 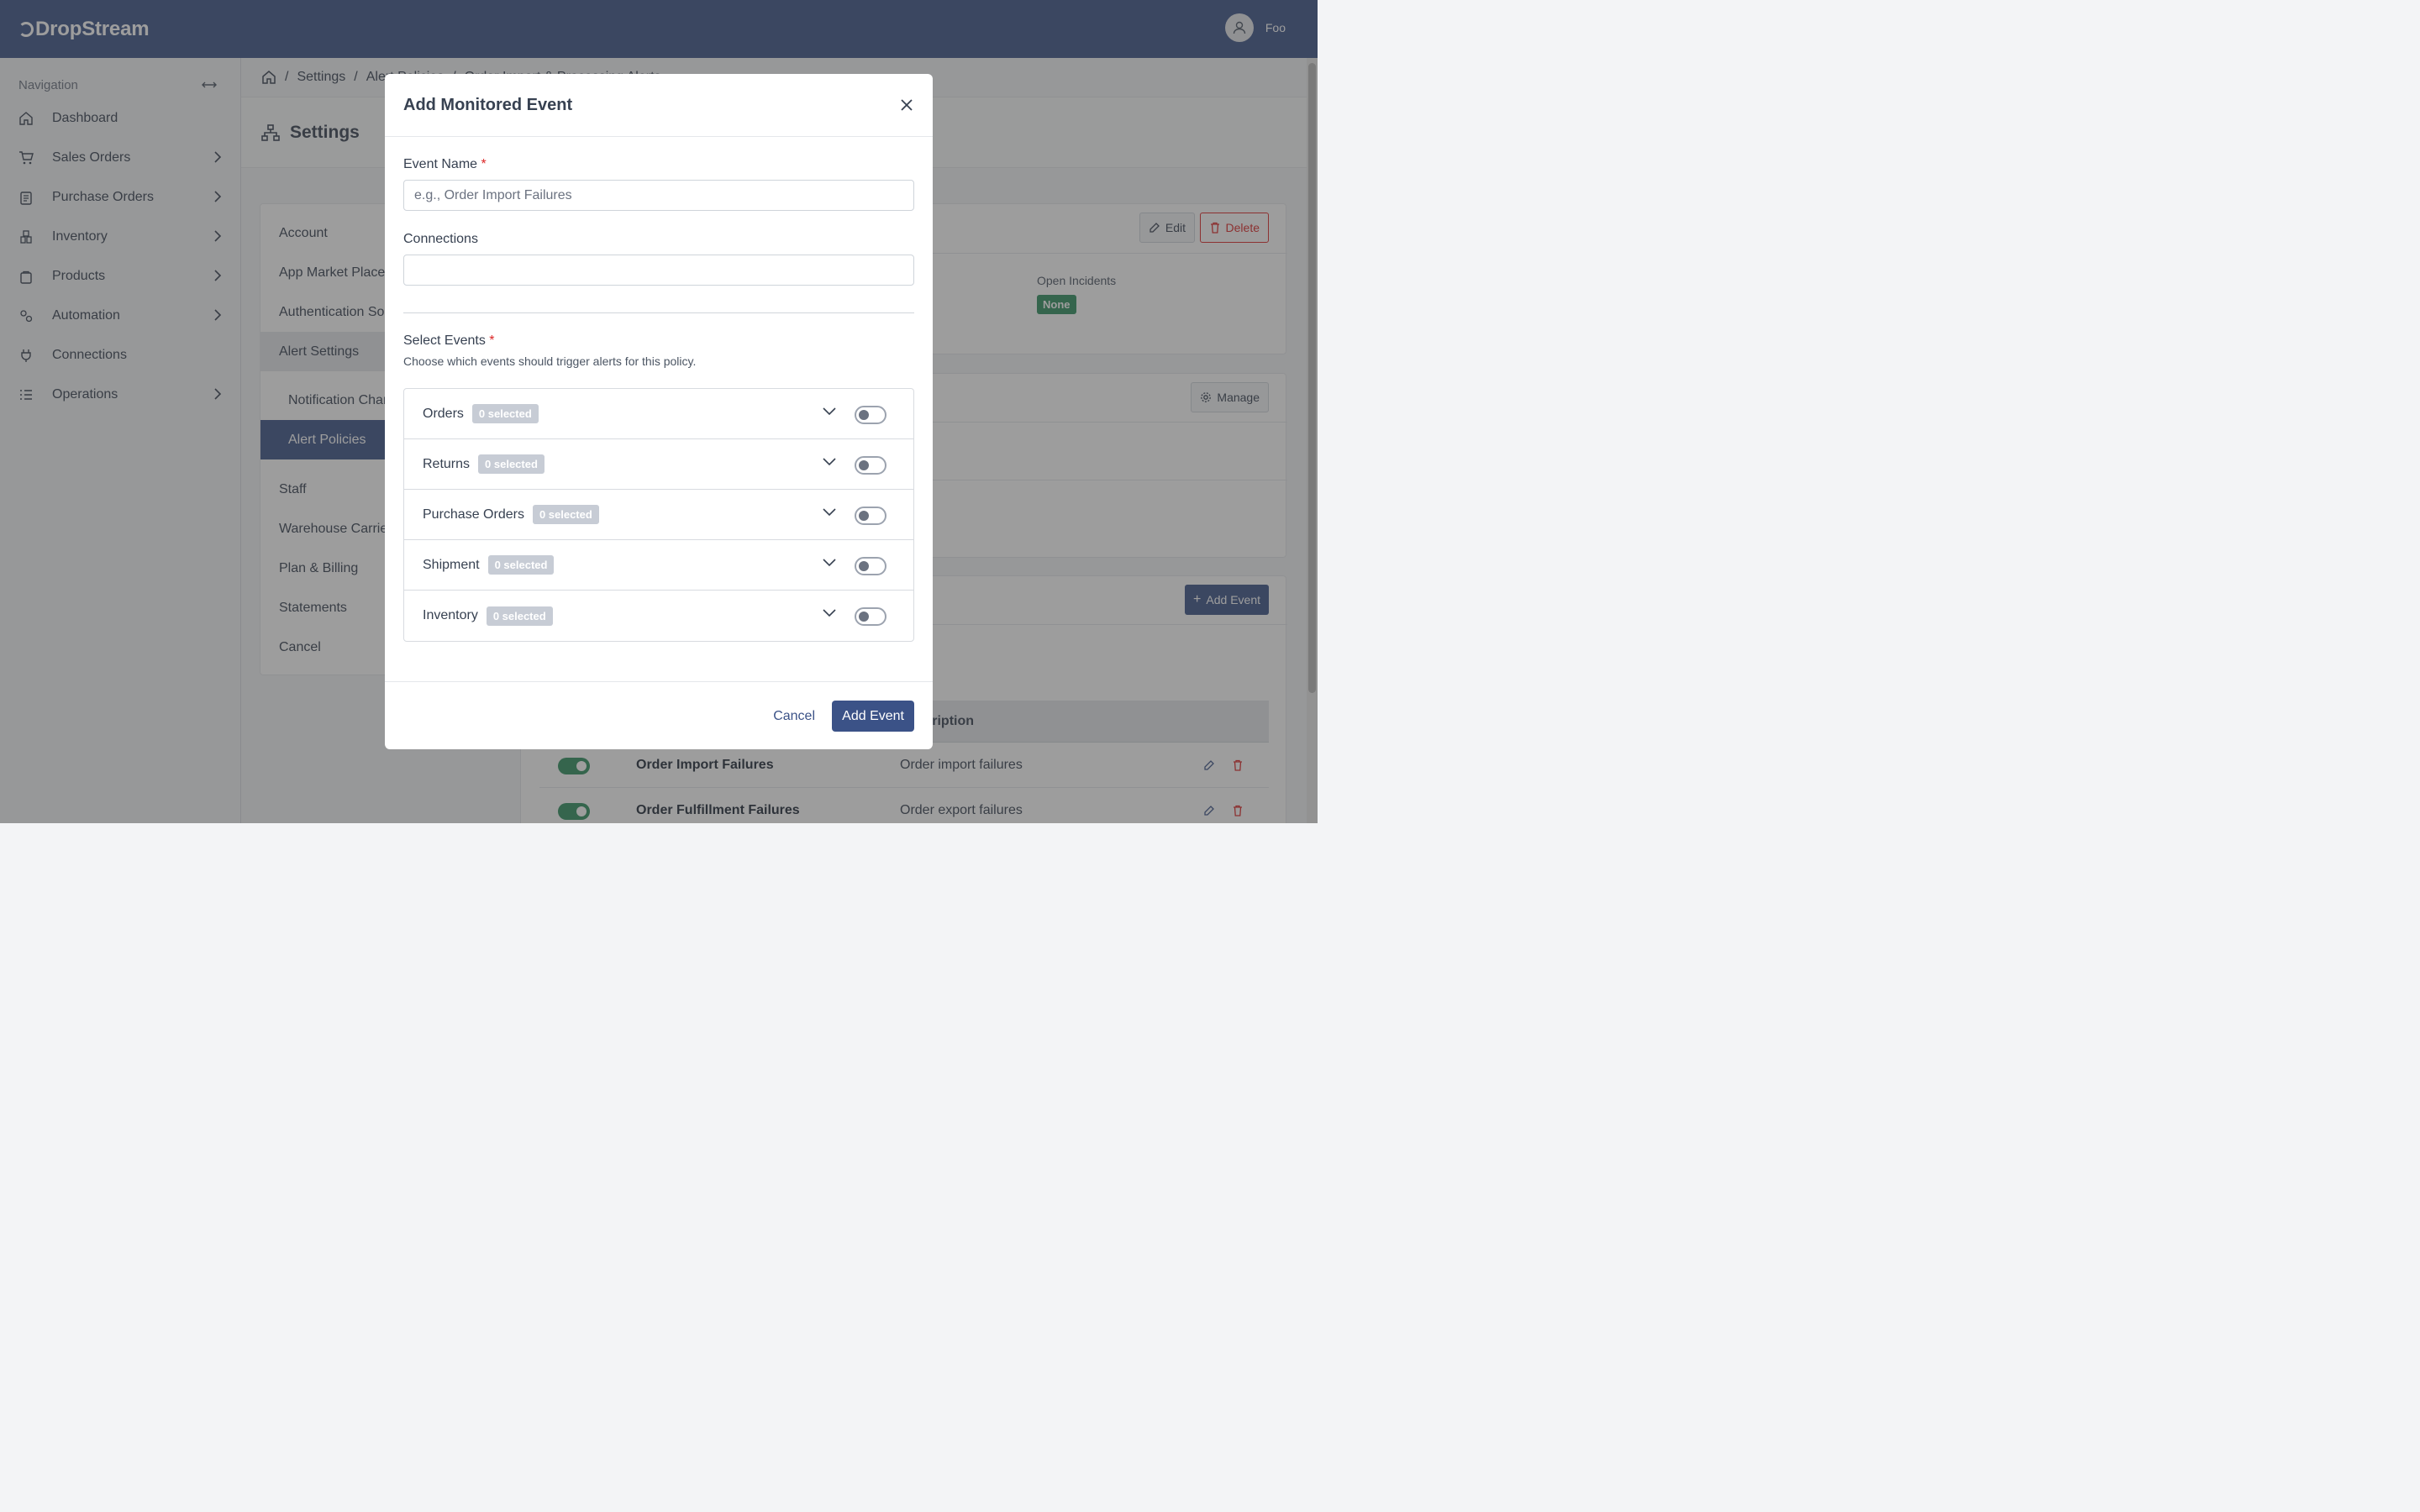 What do you see at coordinates (445, 340) in the screenshot?
I see `select-events-label-text: Select Events` at bounding box center [445, 340].